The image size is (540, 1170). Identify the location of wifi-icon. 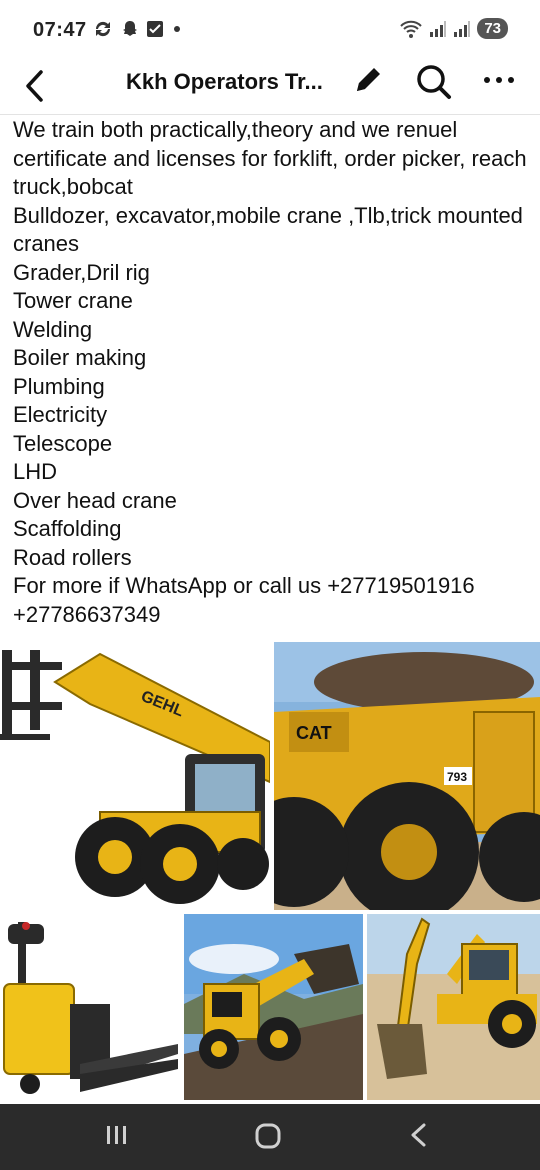
(411, 29).